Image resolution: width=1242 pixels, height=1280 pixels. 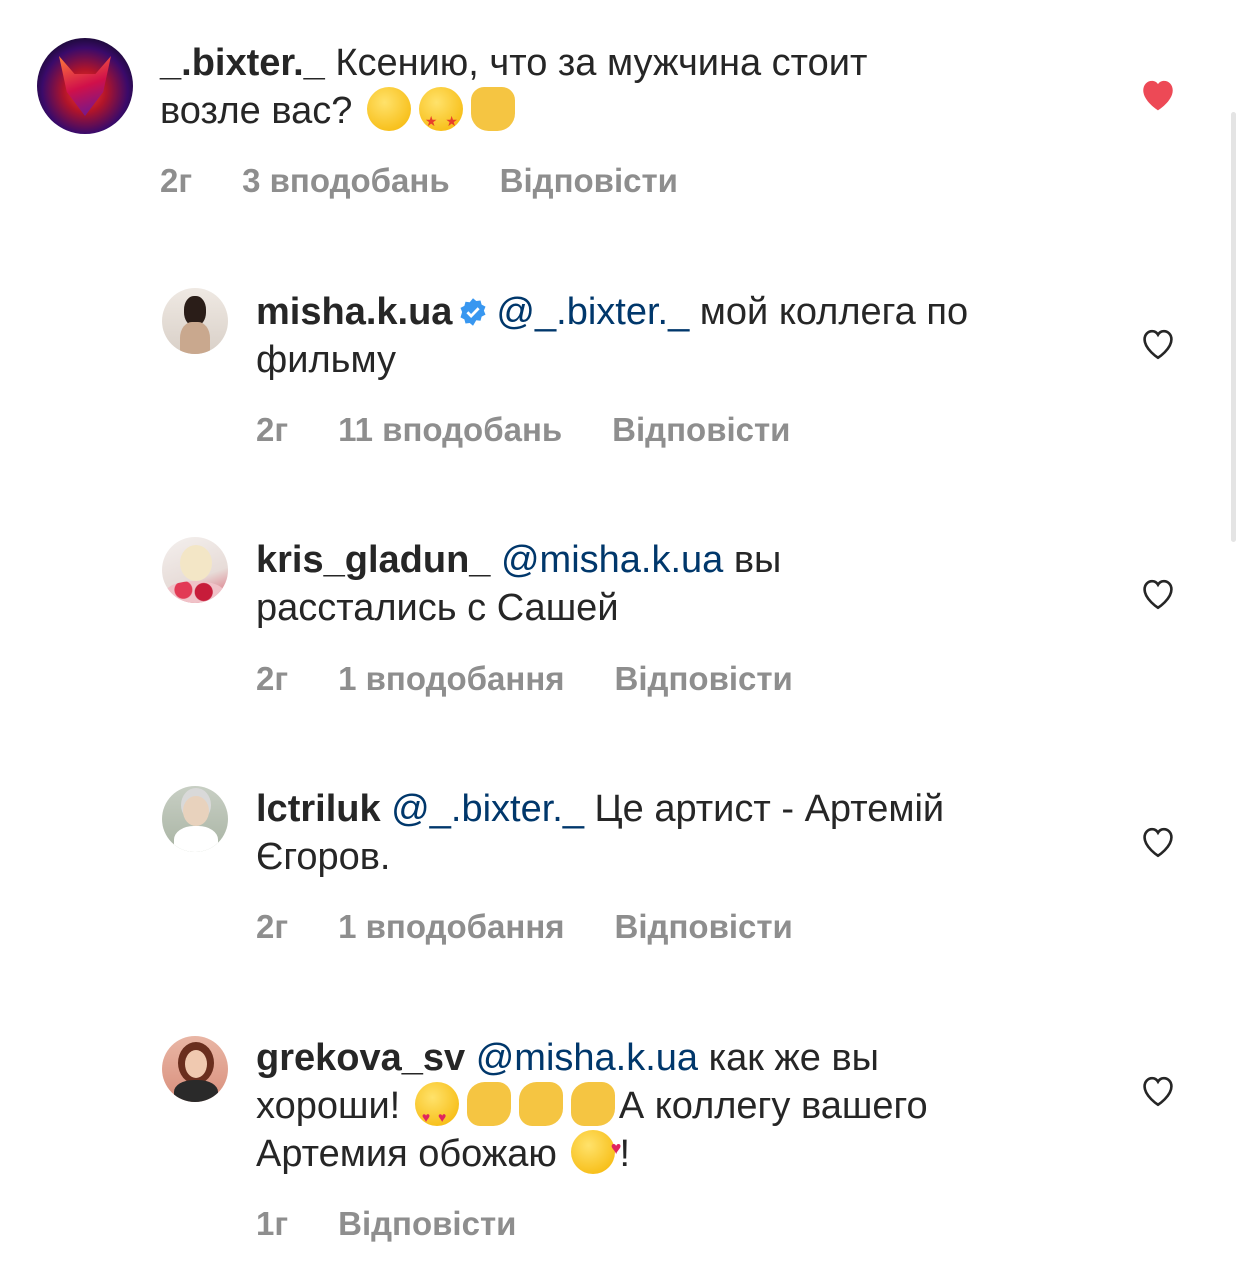 What do you see at coordinates (272, 1223) in the screenshot?
I see `timestamp: 1г` at bounding box center [272, 1223].